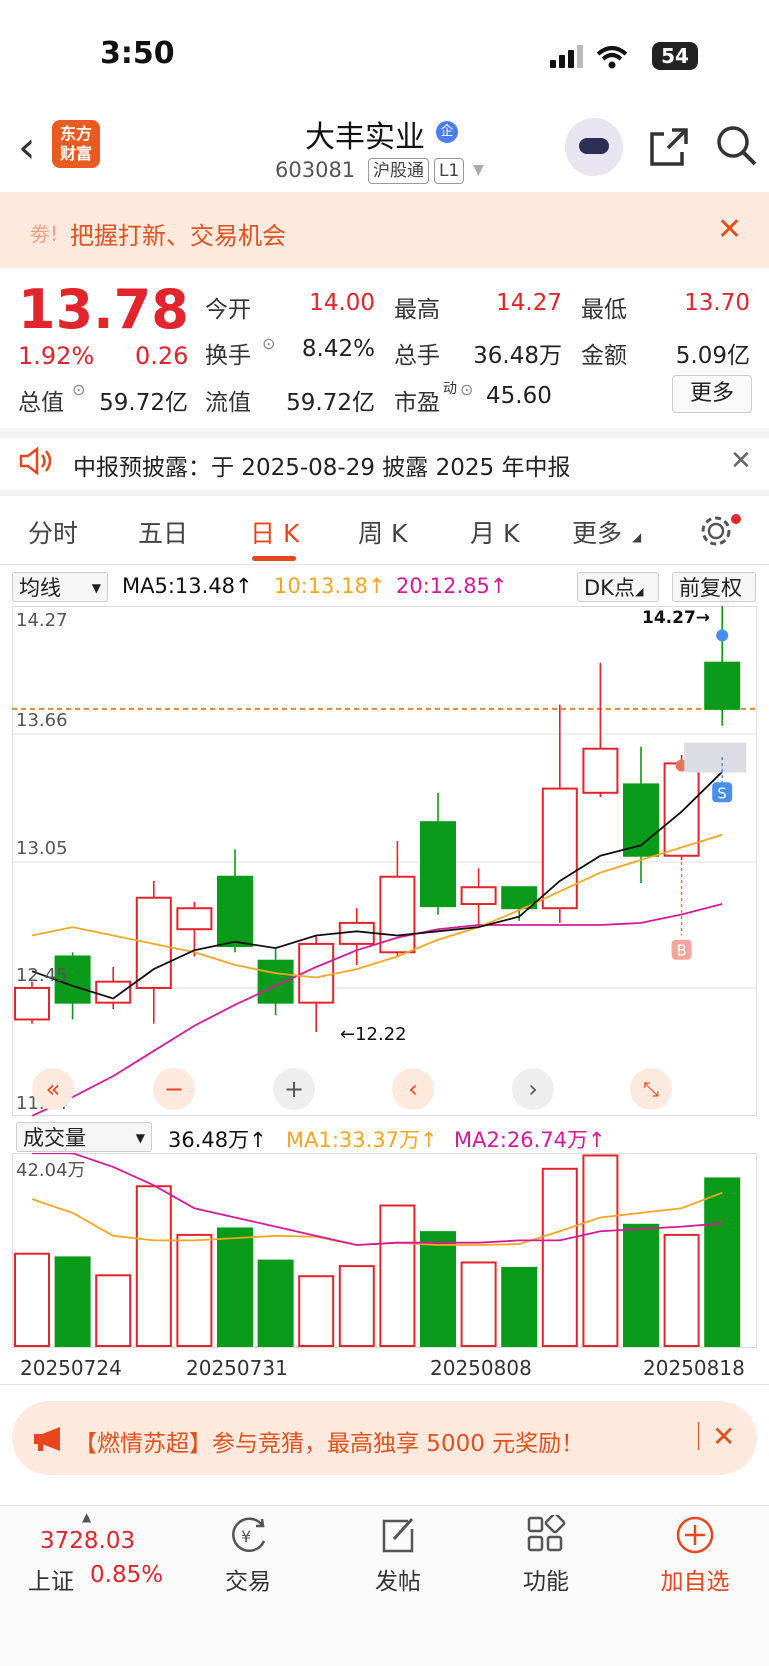 This screenshot has height=1666, width=769. What do you see at coordinates (604, 356) in the screenshot?
I see `amount-label: 金额` at bounding box center [604, 356].